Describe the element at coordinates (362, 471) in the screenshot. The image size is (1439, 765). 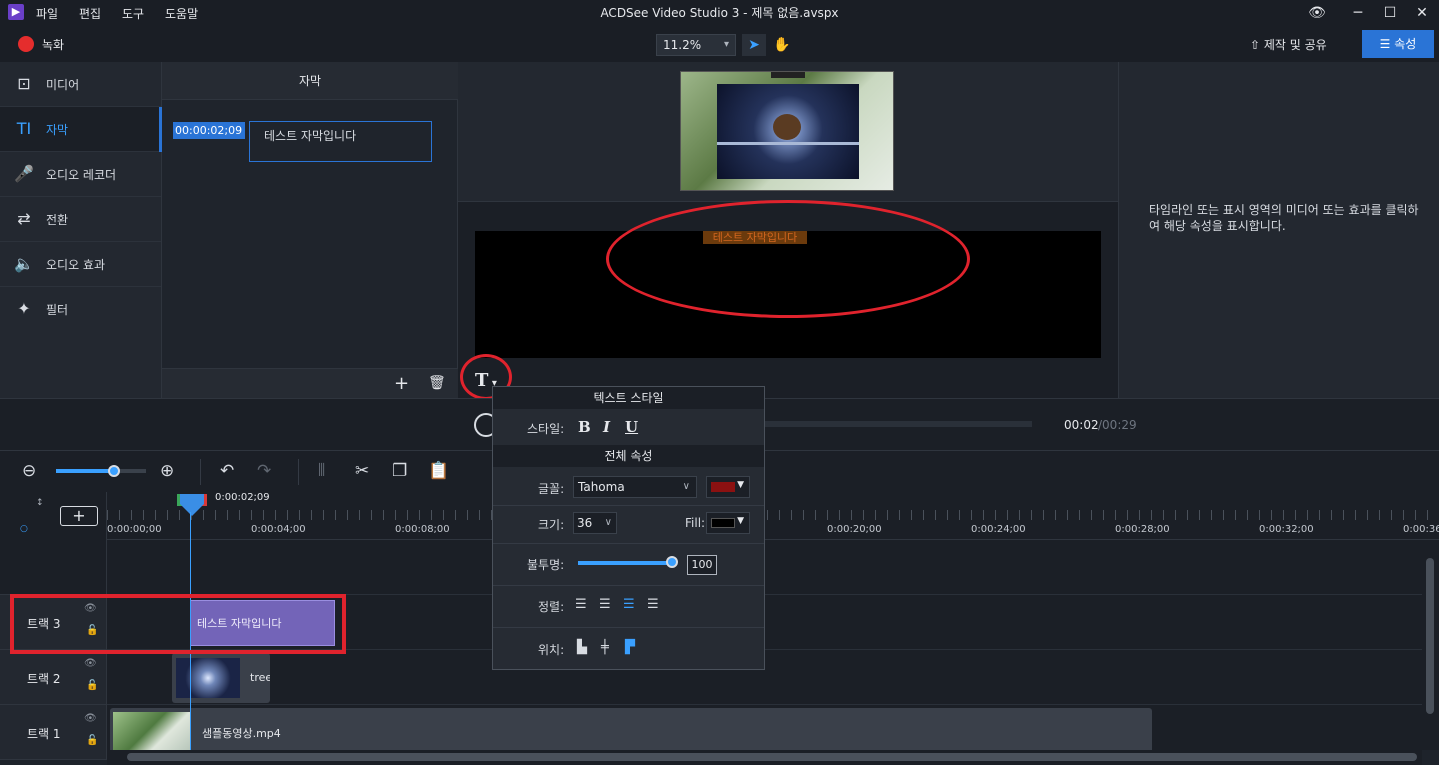
I see `cut-icon: ✂` at that location.